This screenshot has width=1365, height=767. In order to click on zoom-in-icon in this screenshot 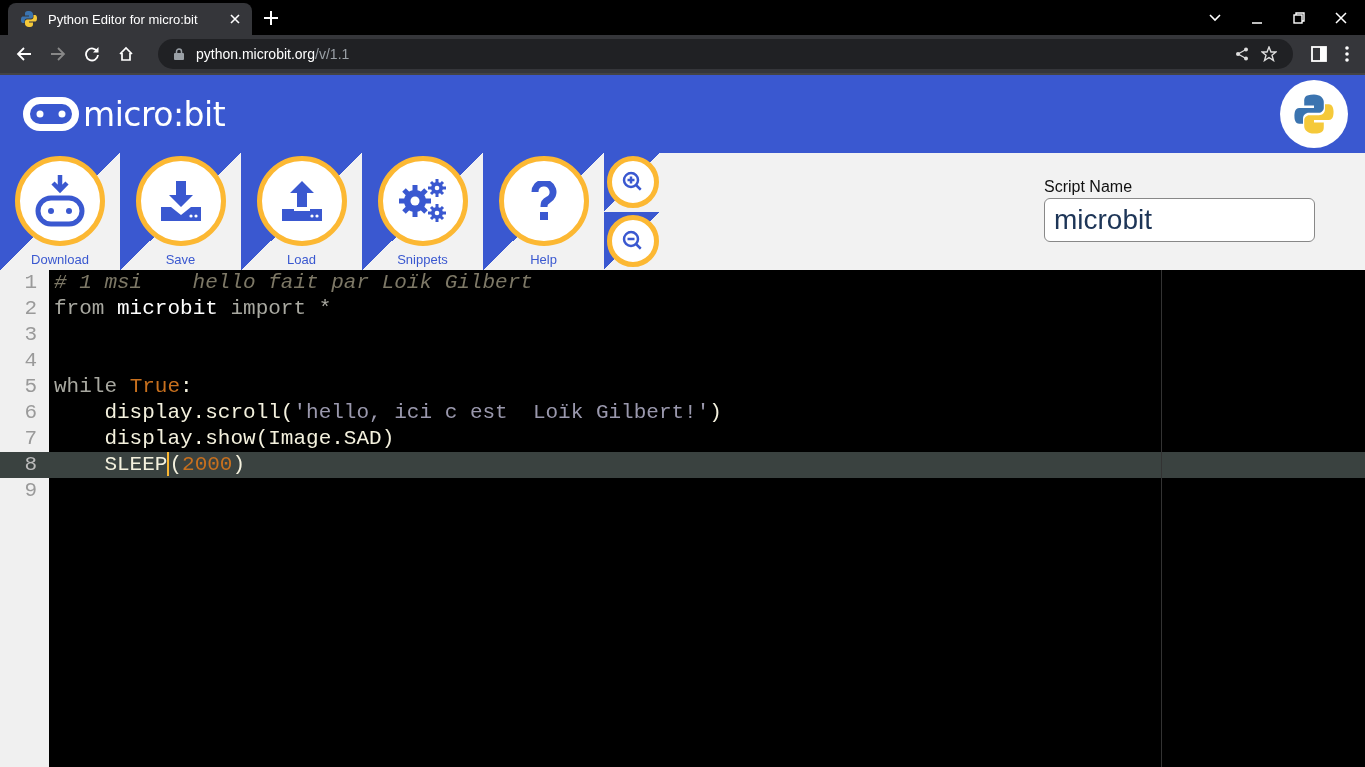, I will do `click(633, 182)`.